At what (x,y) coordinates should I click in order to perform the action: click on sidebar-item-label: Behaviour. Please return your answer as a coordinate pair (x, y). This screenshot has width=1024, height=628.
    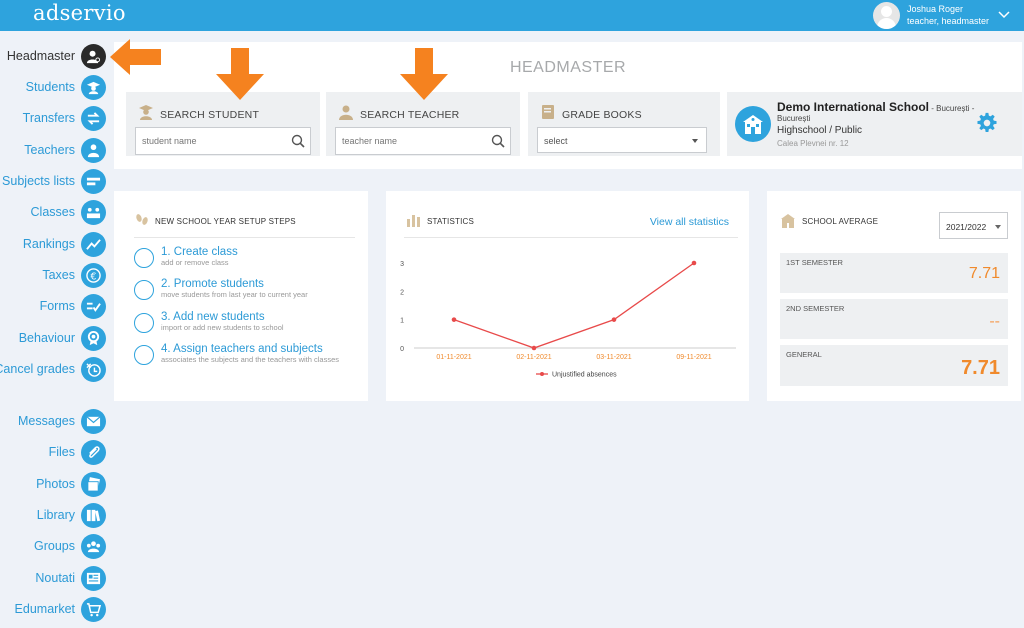
    Looking at the image, I should click on (46, 338).